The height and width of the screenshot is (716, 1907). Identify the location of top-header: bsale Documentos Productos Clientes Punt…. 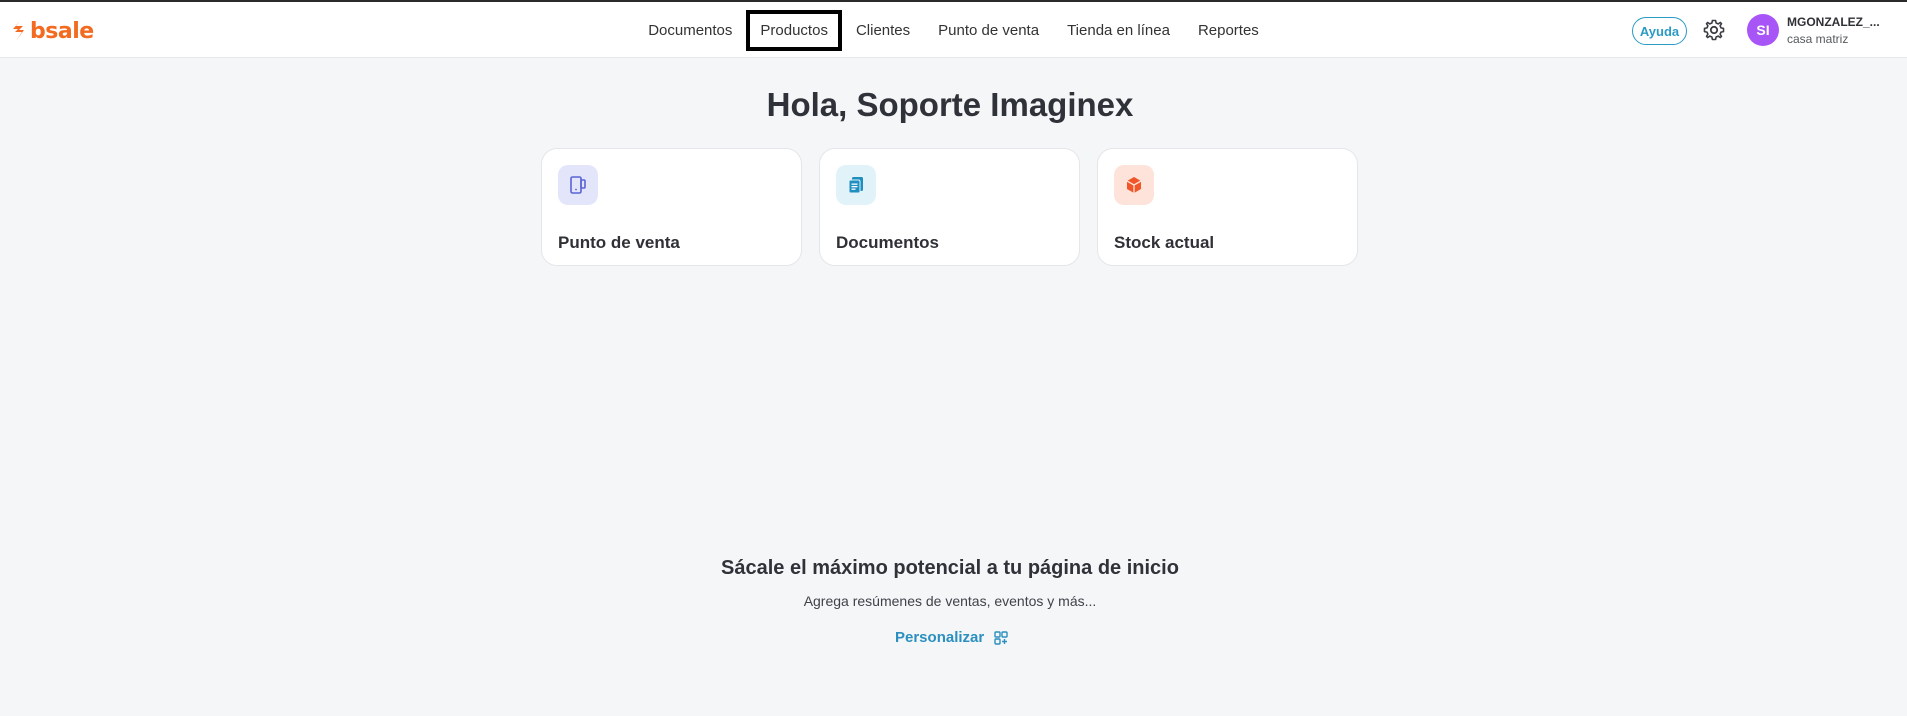
(953, 30).